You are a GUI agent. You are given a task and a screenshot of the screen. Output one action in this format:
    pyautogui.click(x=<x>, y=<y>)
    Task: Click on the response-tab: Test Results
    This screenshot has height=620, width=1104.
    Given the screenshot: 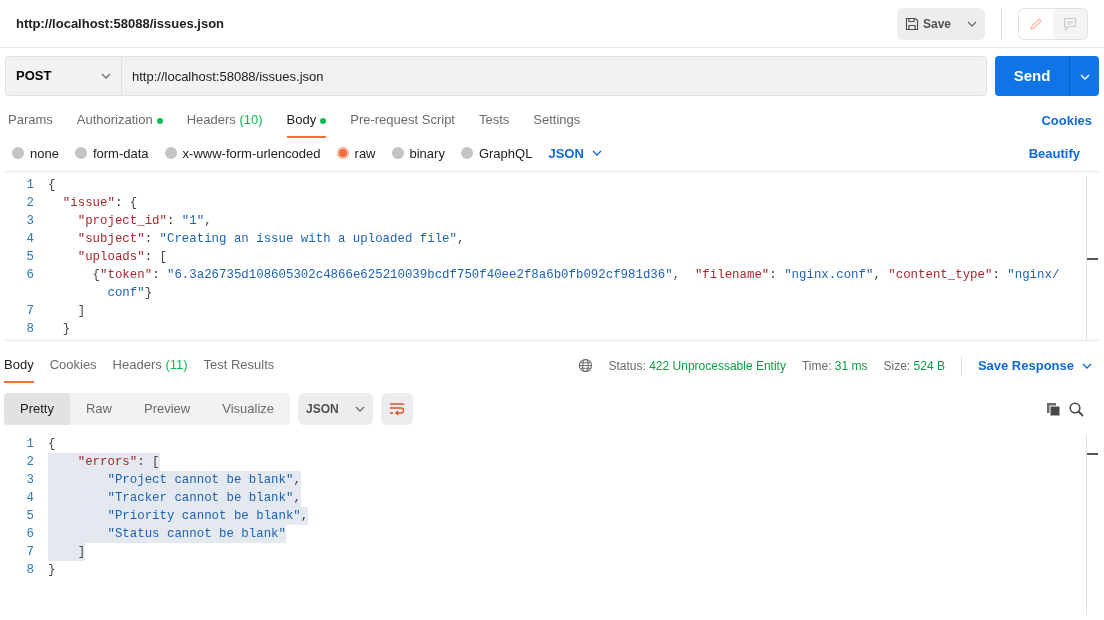 What is the action you would take?
    pyautogui.click(x=239, y=366)
    